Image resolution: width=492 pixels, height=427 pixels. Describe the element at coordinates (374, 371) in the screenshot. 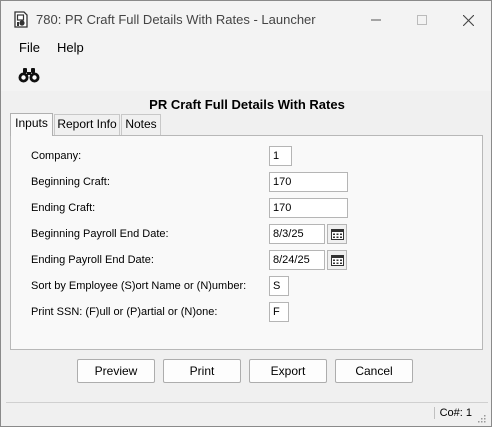

I see `cancel-button: Cancel` at that location.